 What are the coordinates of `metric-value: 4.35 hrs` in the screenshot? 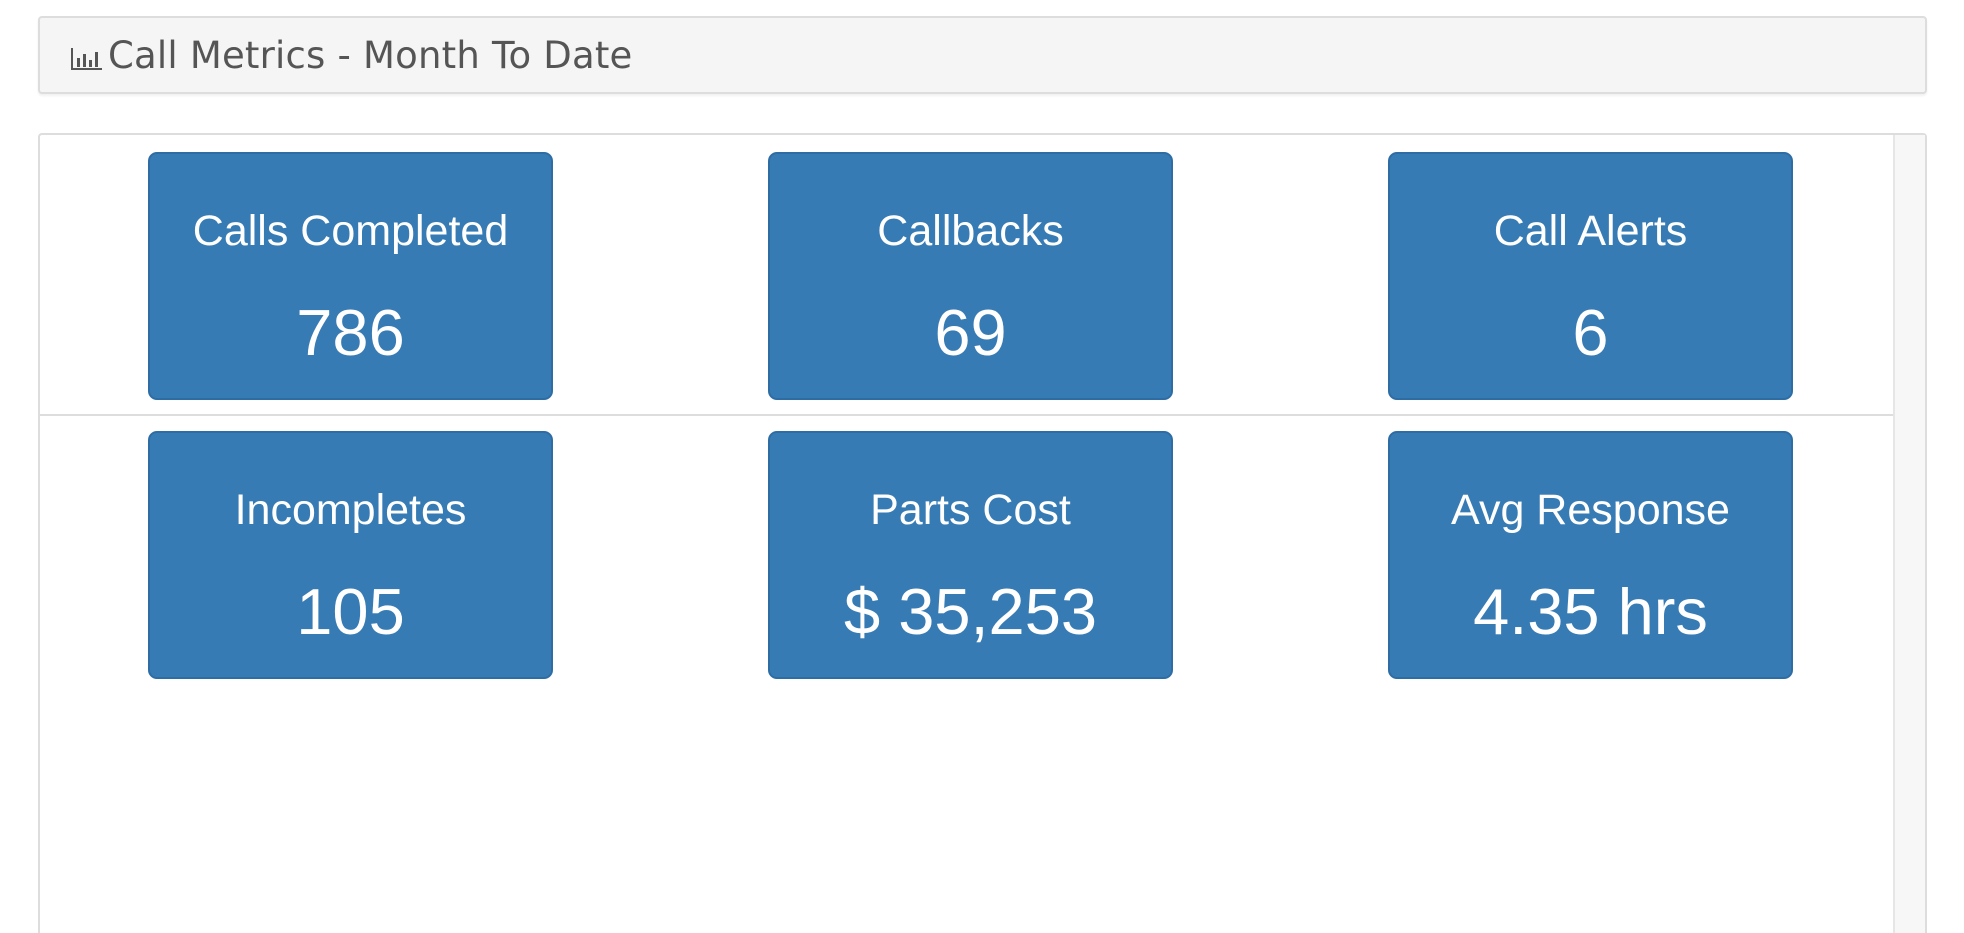 It's located at (1590, 611).